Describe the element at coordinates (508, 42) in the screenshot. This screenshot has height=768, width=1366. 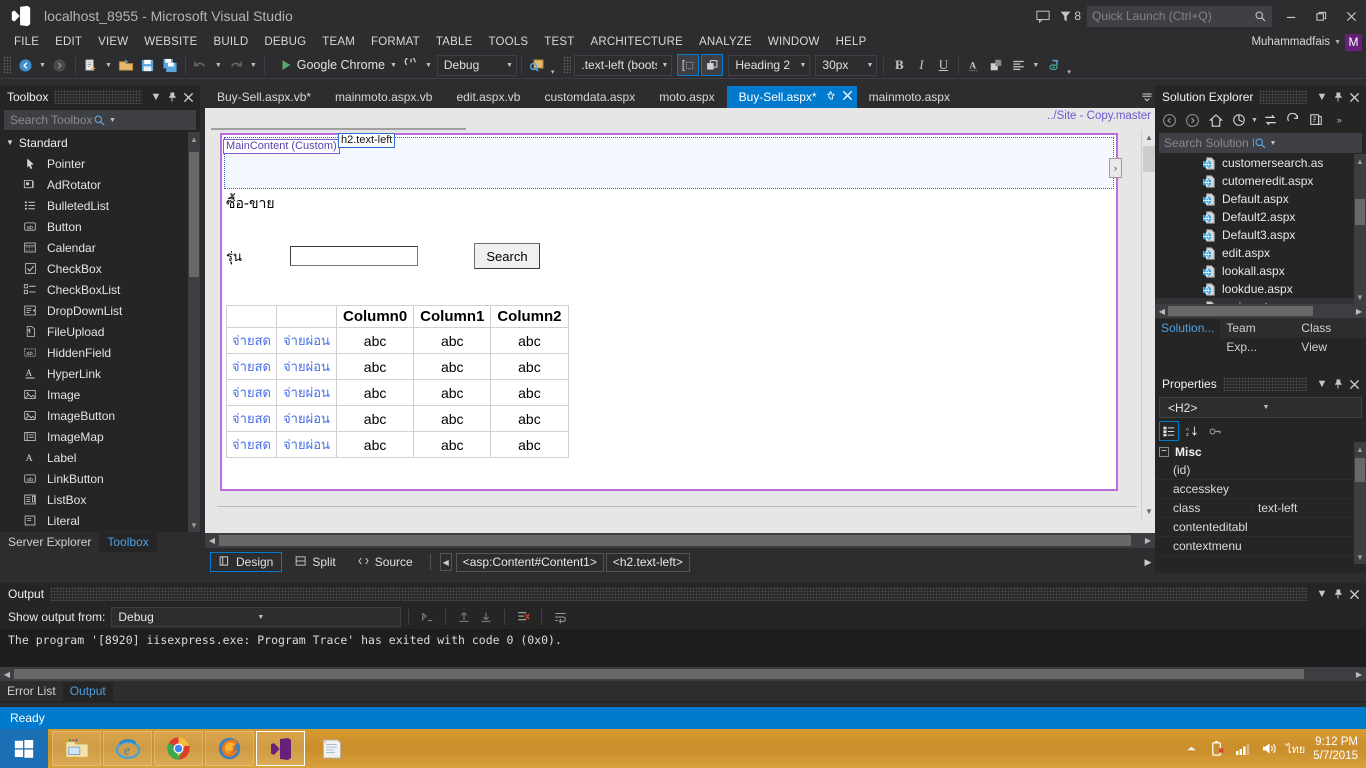
I see `menu-tools: TOOLS` at that location.